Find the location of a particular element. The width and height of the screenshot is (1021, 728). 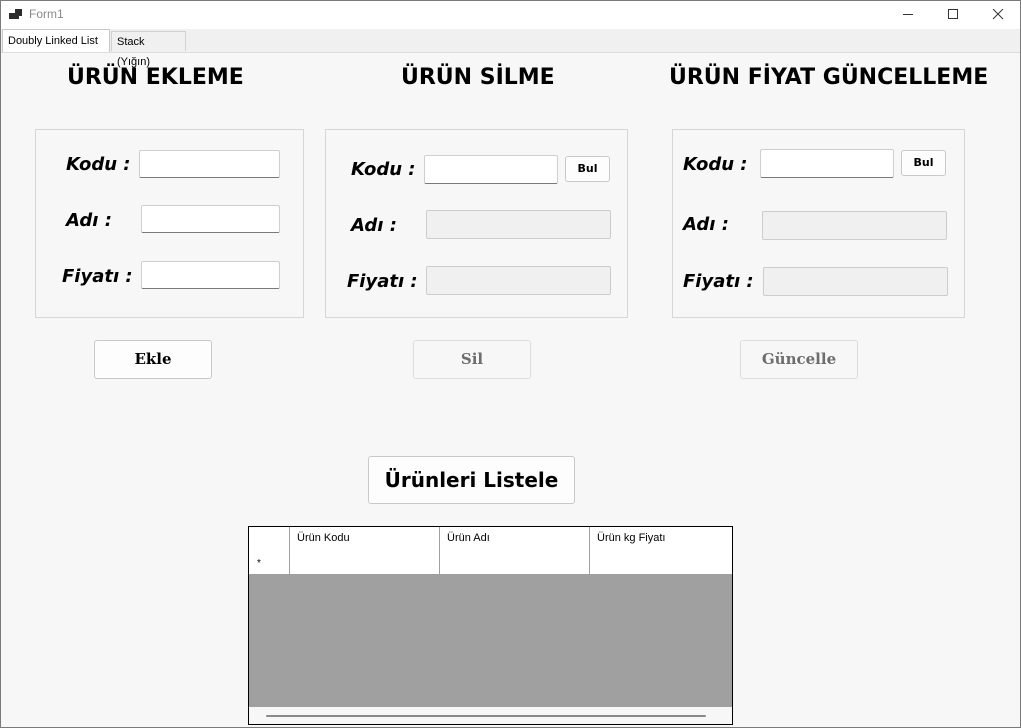

grid-cell-name is located at coordinates (515, 562).